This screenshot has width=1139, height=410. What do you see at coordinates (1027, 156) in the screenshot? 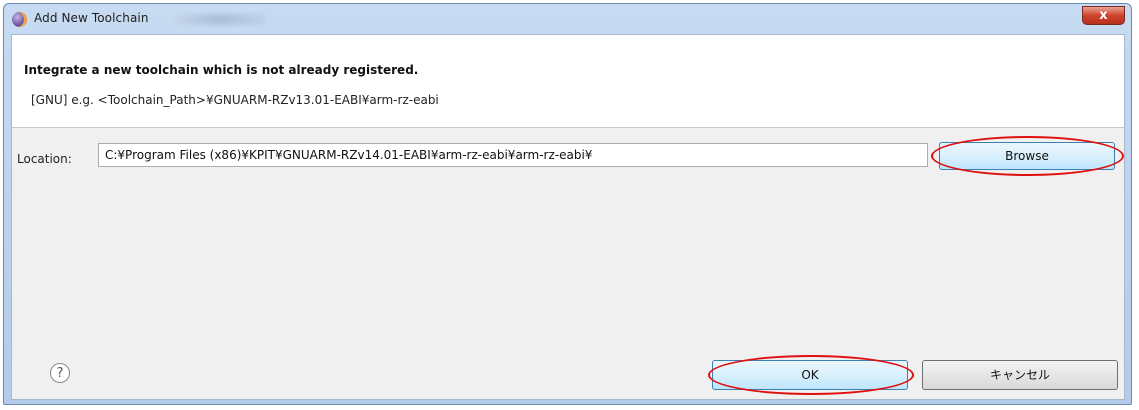
I see `browse-button: Browse` at bounding box center [1027, 156].